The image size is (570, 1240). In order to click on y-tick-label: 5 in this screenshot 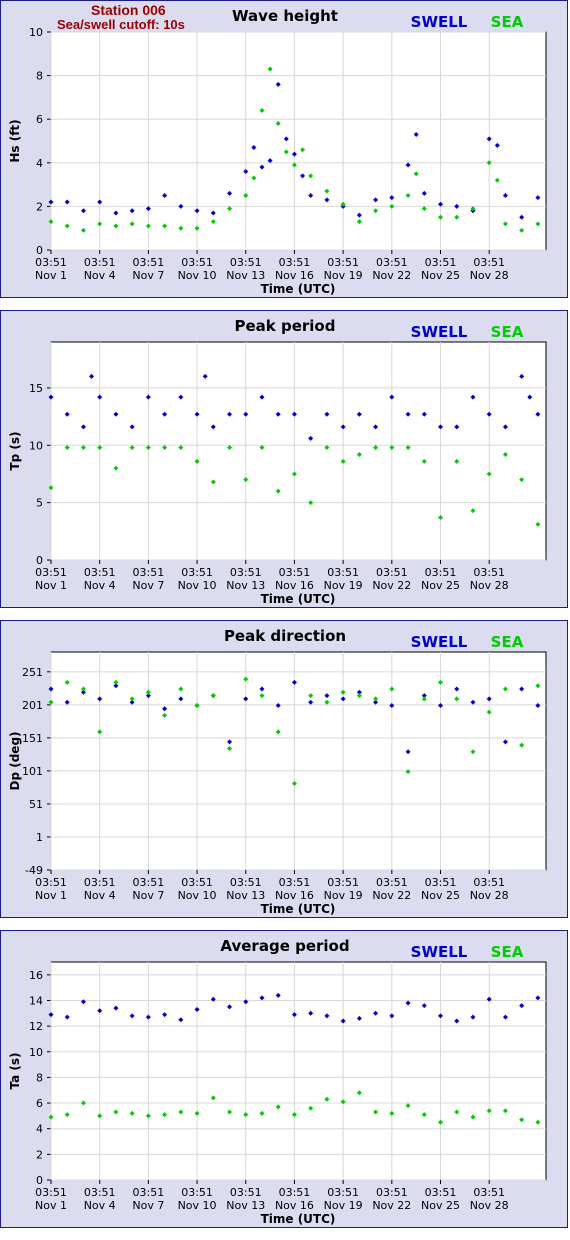, I will do `click(39, 503)`.